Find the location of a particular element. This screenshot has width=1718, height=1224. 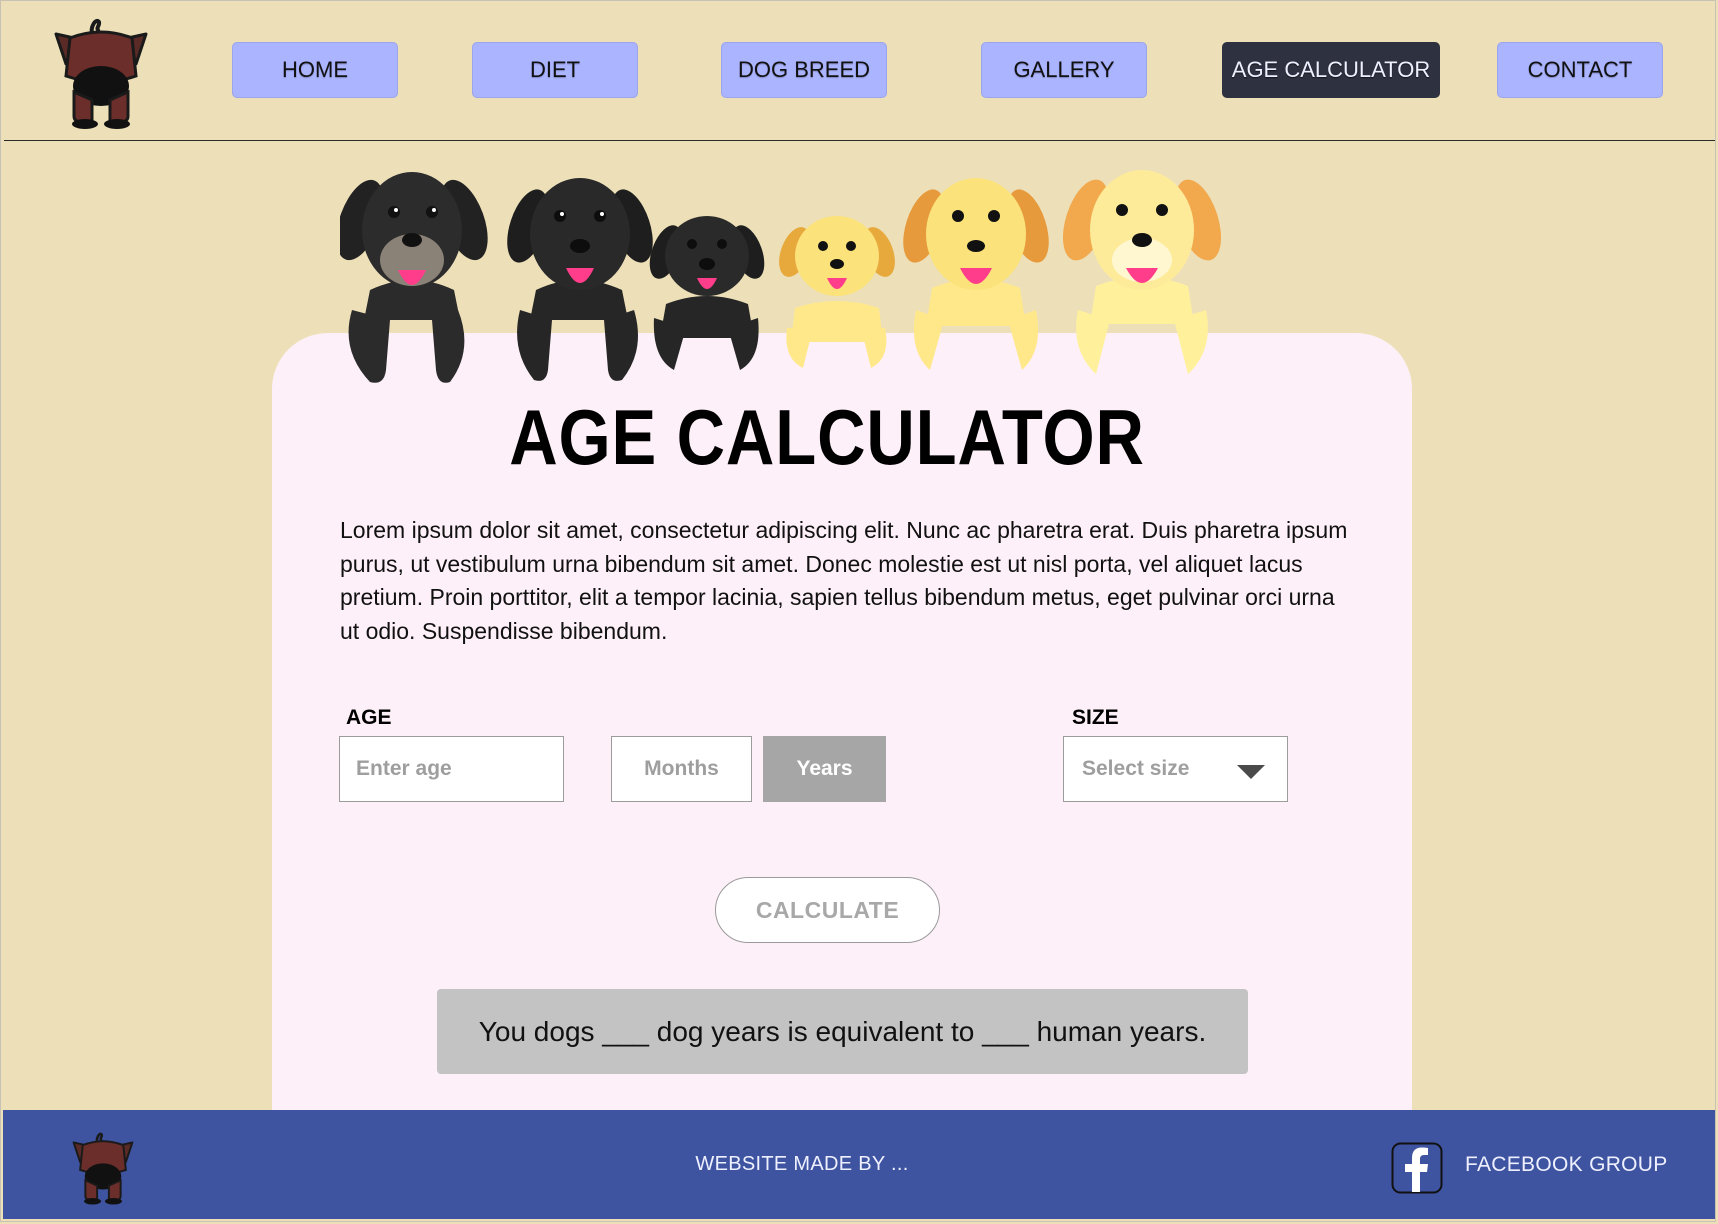

nav-gallery: GALLERY is located at coordinates (1064, 70).